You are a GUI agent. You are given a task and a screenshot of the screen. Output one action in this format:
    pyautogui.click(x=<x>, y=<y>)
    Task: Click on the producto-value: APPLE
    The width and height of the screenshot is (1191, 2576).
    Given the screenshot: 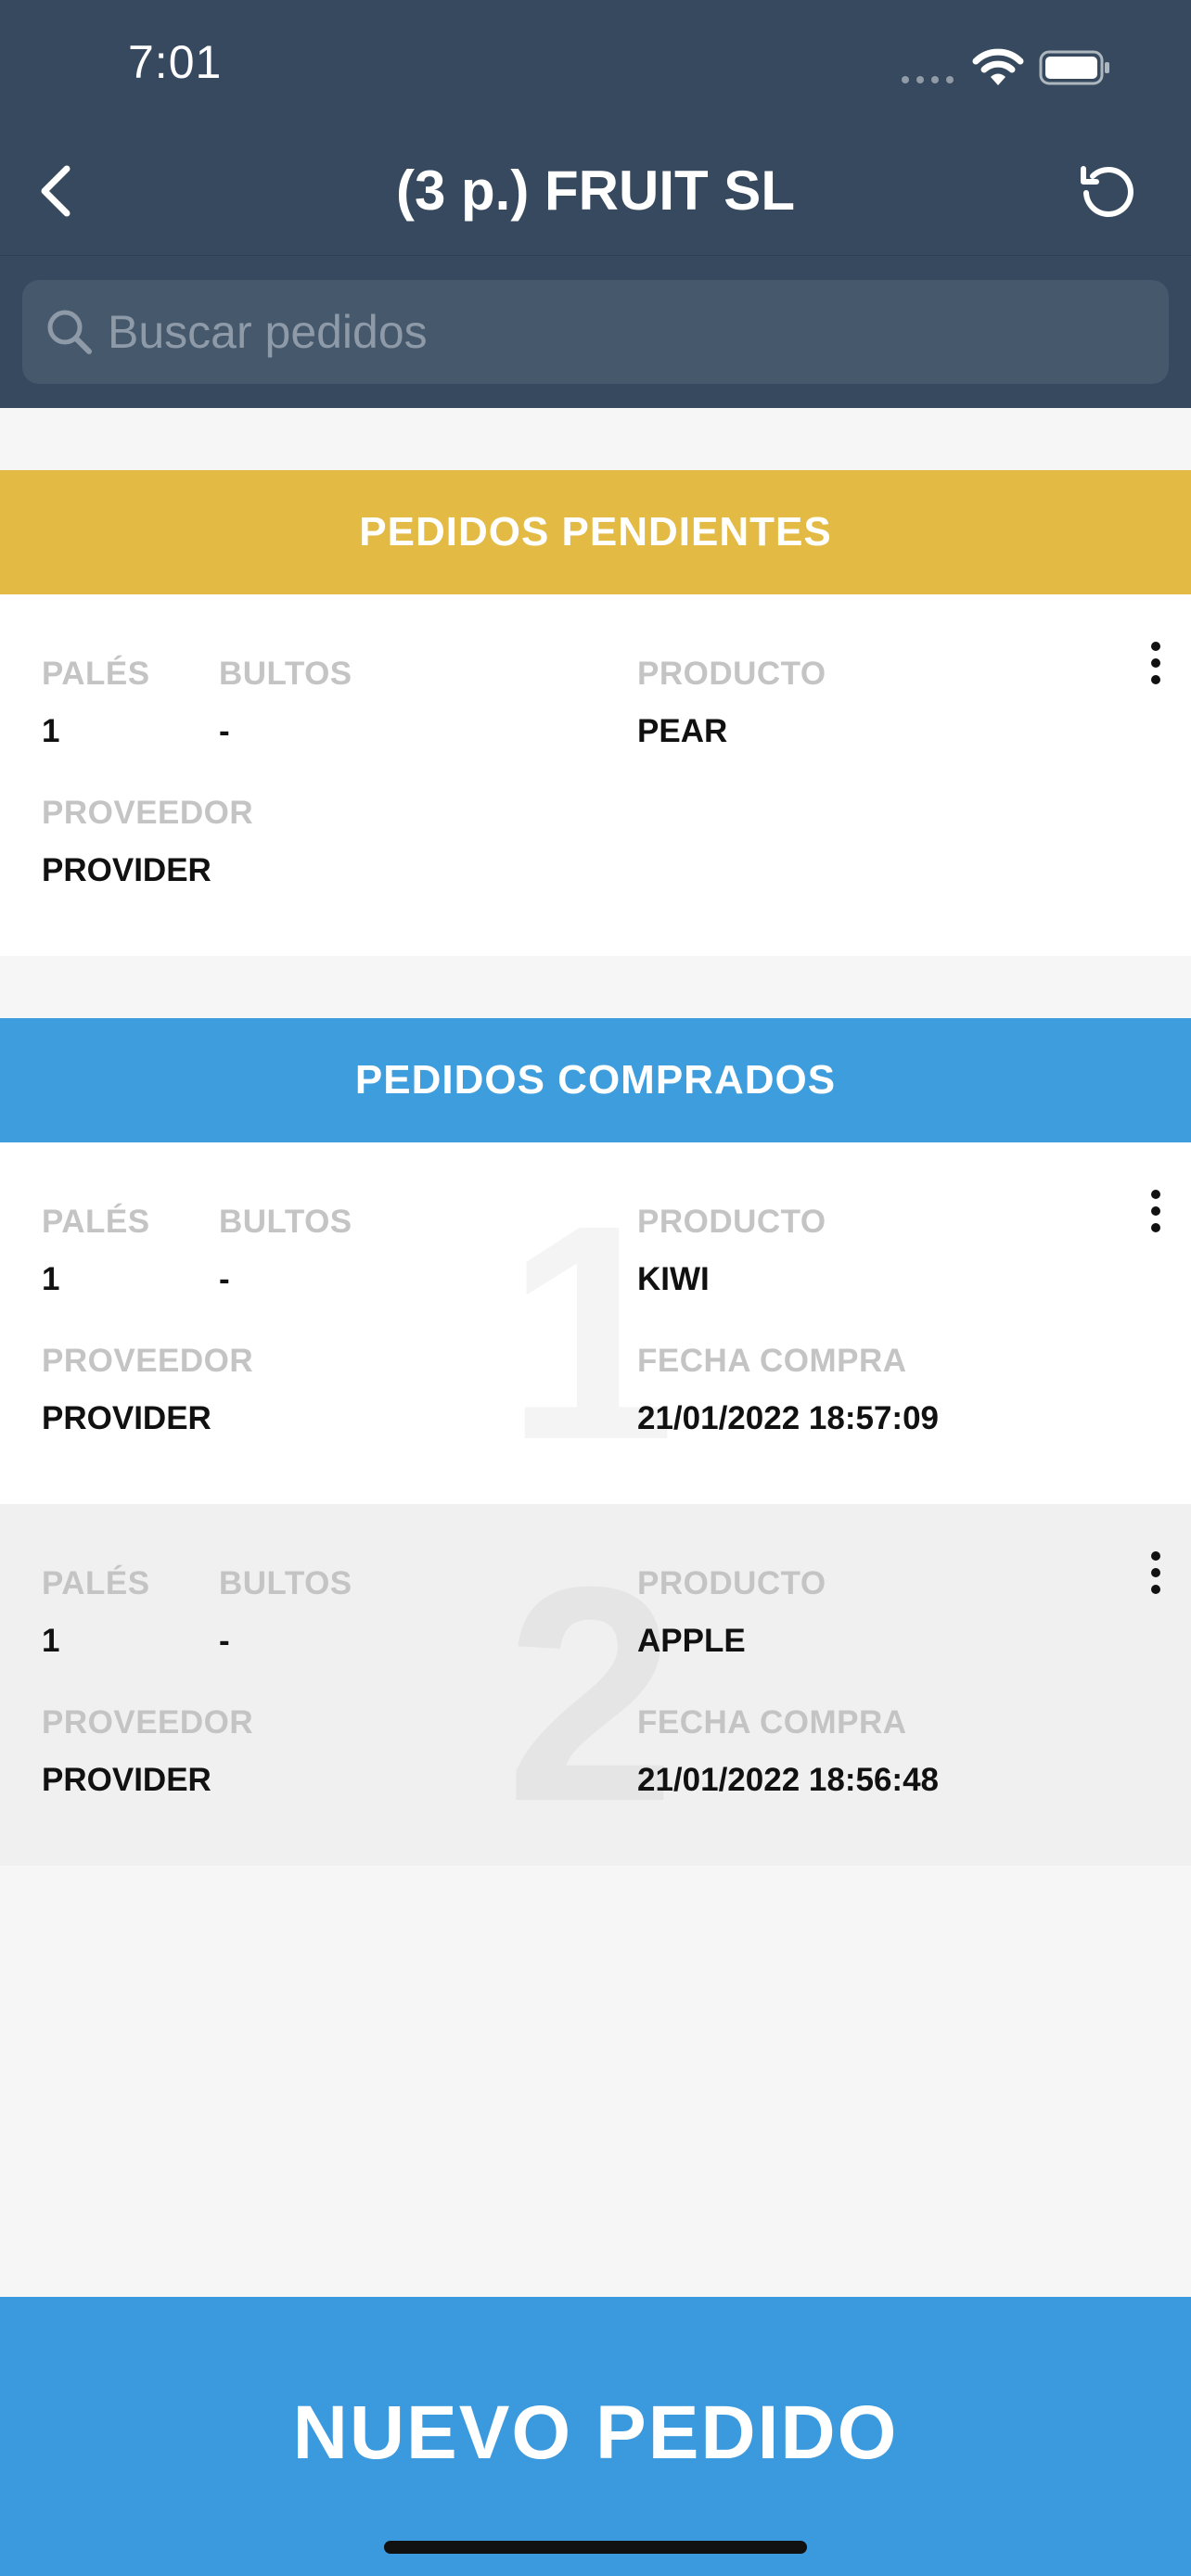 What is the action you would take?
    pyautogui.click(x=691, y=1641)
    